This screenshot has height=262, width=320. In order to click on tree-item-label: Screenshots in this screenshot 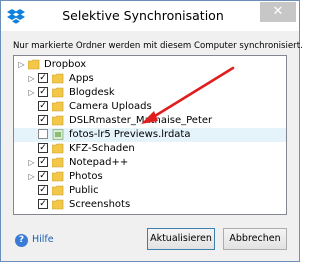, I will do `click(100, 204)`.